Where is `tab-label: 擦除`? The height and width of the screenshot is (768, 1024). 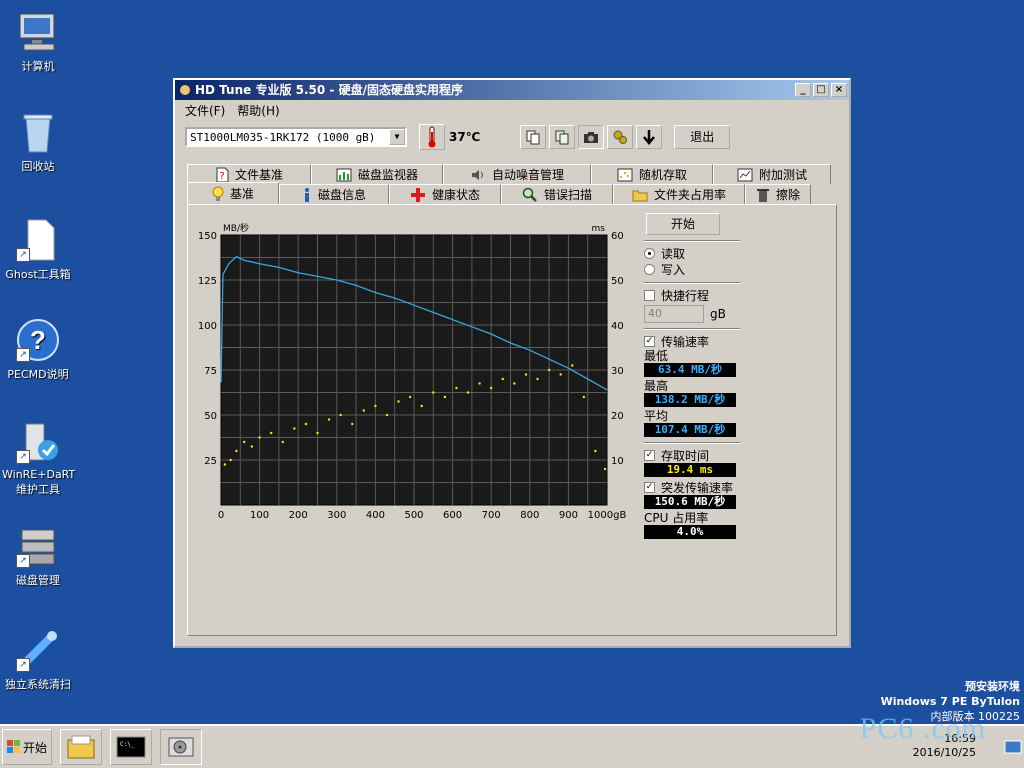 tab-label: 擦除 is located at coordinates (787, 195).